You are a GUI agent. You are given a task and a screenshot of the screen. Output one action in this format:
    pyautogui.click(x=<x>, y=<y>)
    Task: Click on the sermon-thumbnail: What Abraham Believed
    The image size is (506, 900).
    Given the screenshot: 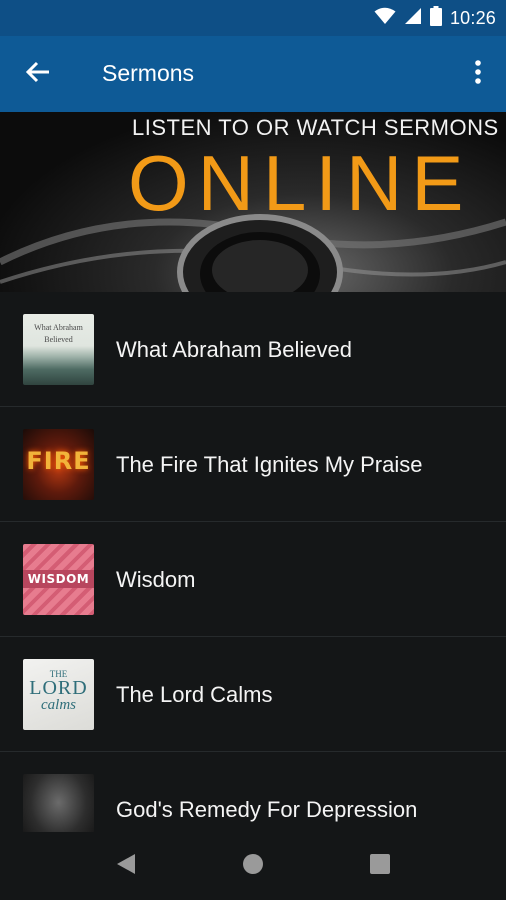 What is the action you would take?
    pyautogui.click(x=58, y=349)
    